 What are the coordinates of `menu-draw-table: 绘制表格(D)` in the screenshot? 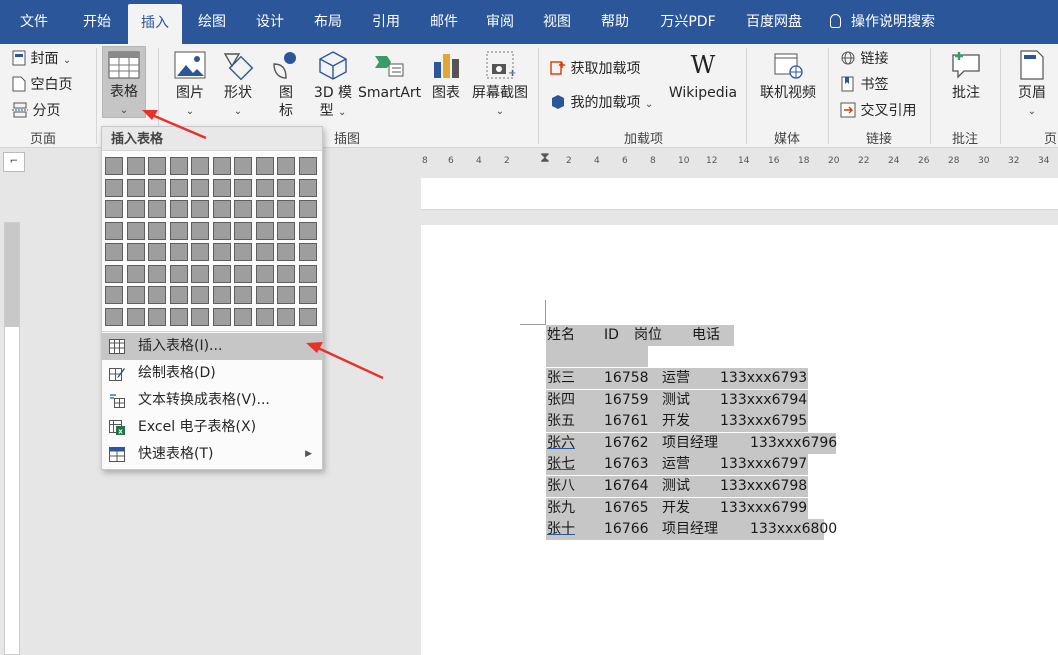 It's located at (212, 373).